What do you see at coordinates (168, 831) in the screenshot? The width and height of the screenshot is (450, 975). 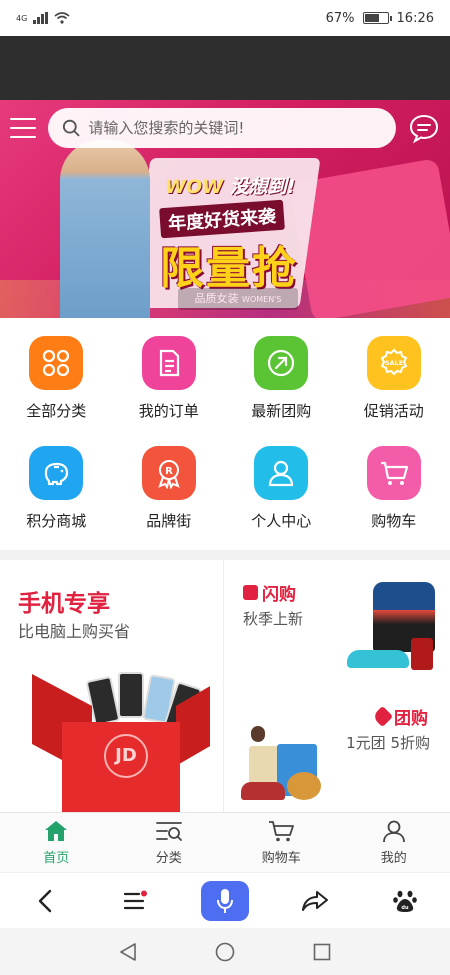 I see `category-search-icon` at bounding box center [168, 831].